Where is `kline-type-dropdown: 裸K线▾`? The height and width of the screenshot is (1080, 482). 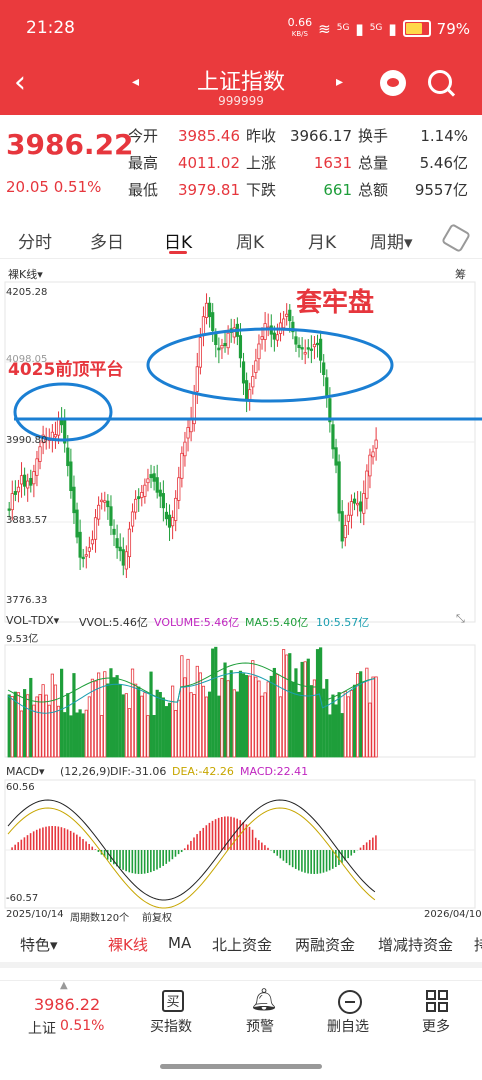
kline-type-dropdown: 裸K线▾ is located at coordinates (25, 274).